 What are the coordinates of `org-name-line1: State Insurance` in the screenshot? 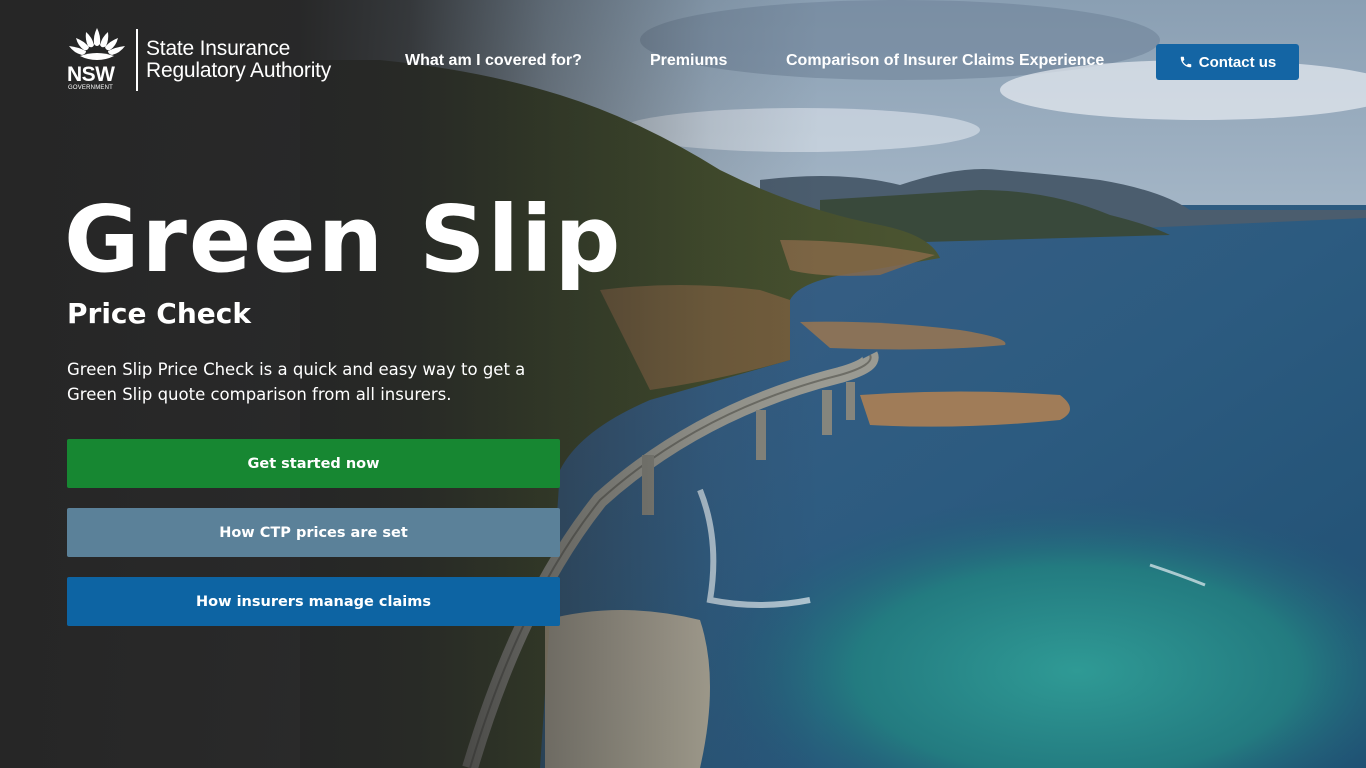 It's located at (218, 48).